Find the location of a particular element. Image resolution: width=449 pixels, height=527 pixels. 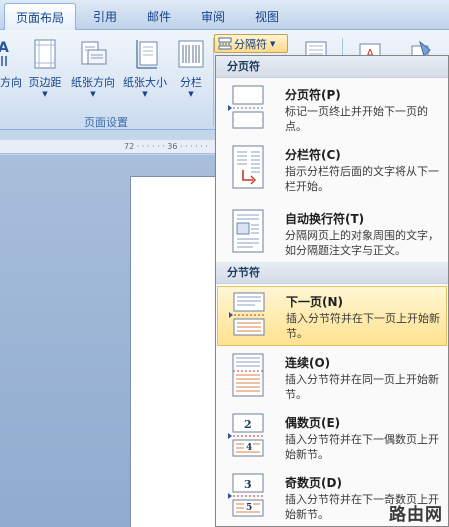

margins-label: 页边距 is located at coordinates (45, 82).